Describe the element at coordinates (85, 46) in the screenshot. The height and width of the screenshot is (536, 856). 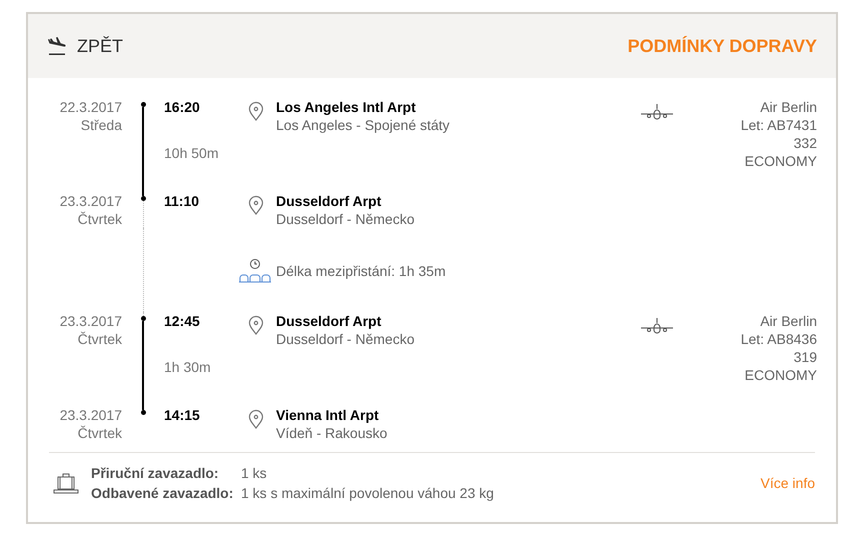
I see `back-button: ZPĚT` at that location.